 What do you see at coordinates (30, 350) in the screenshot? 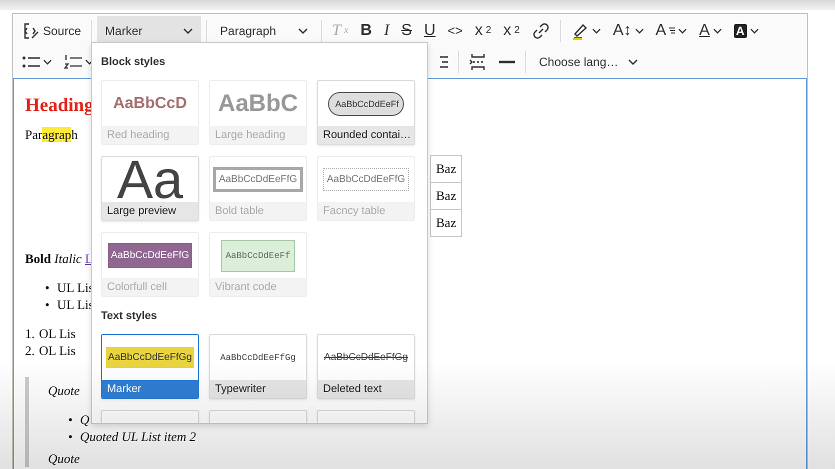
I see `number-marker: 2.` at bounding box center [30, 350].